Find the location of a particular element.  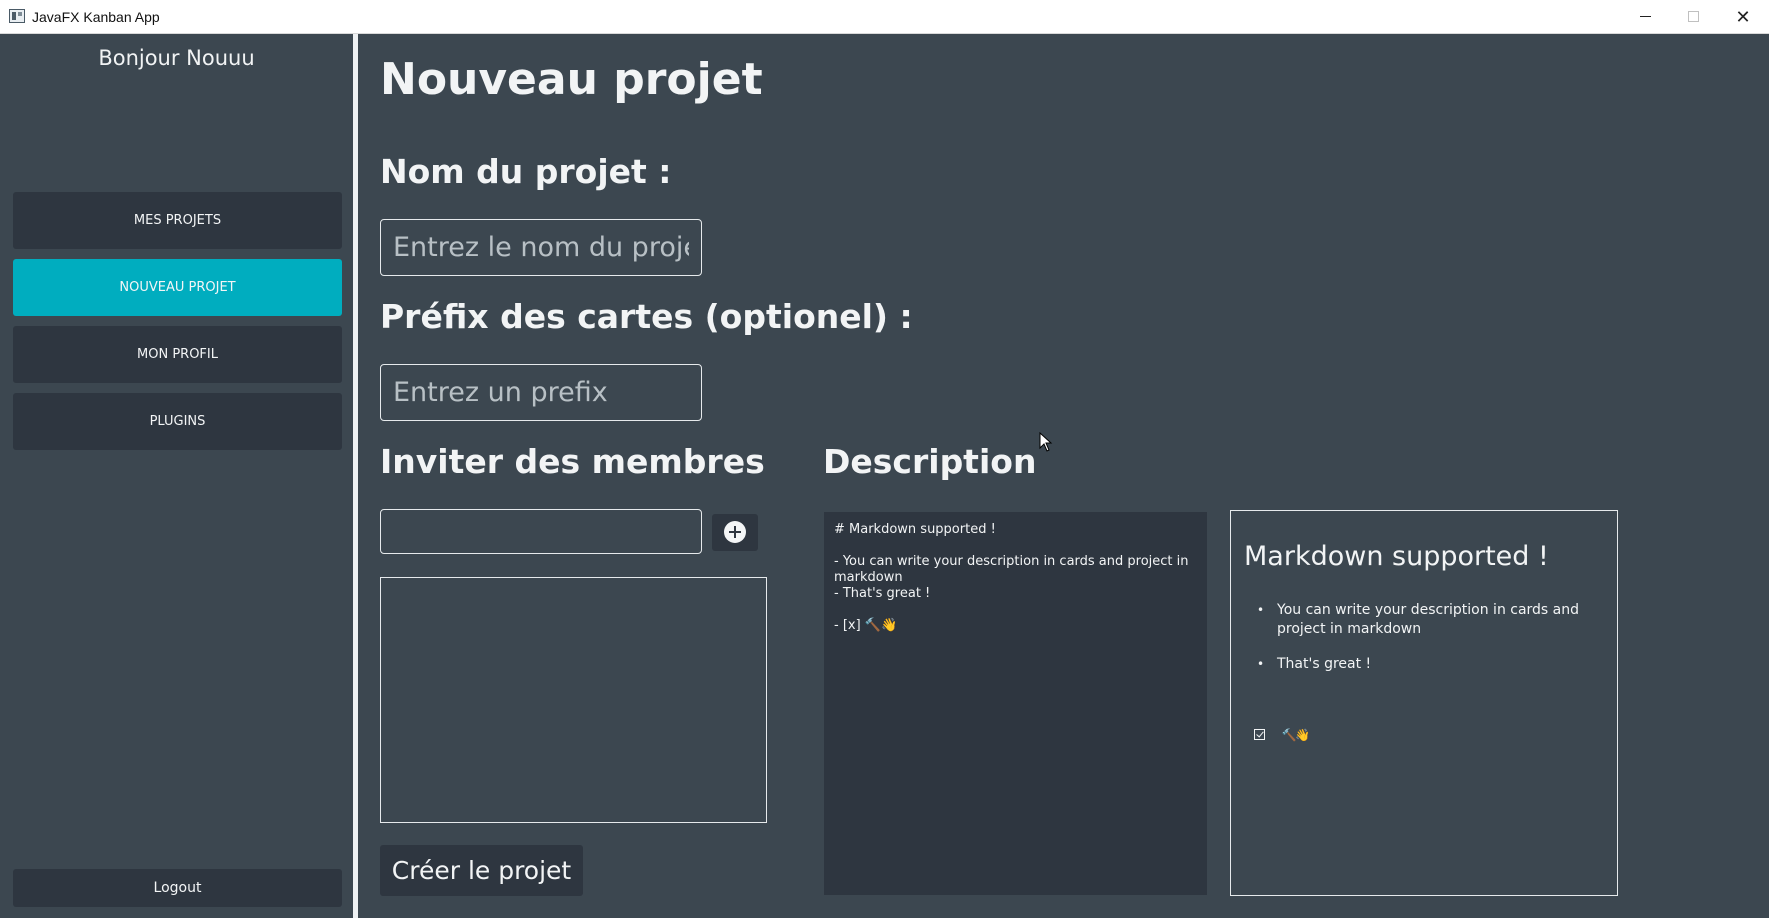

window-title: JavaFX Kanban App is located at coordinates (96, 17).